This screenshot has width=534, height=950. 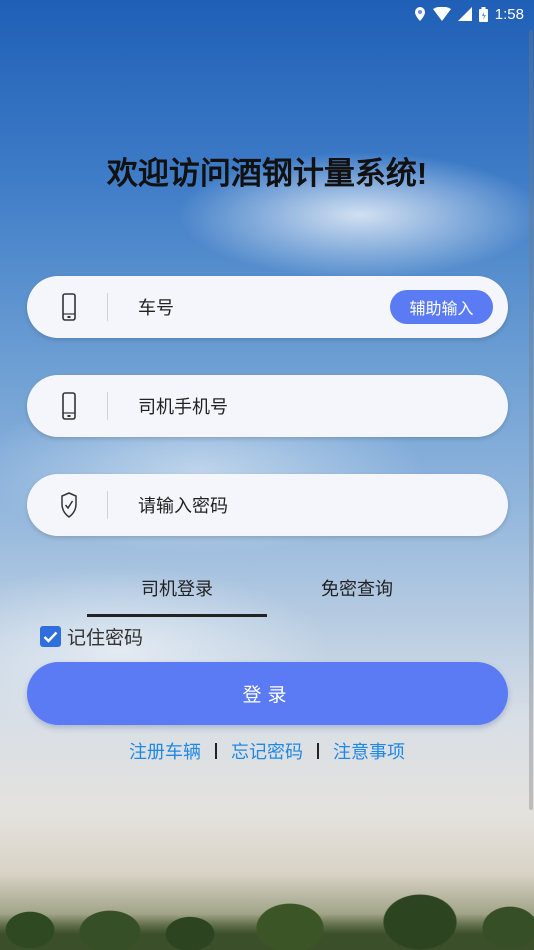 What do you see at coordinates (177, 615) in the screenshot?
I see `active-tab-indicator` at bounding box center [177, 615].